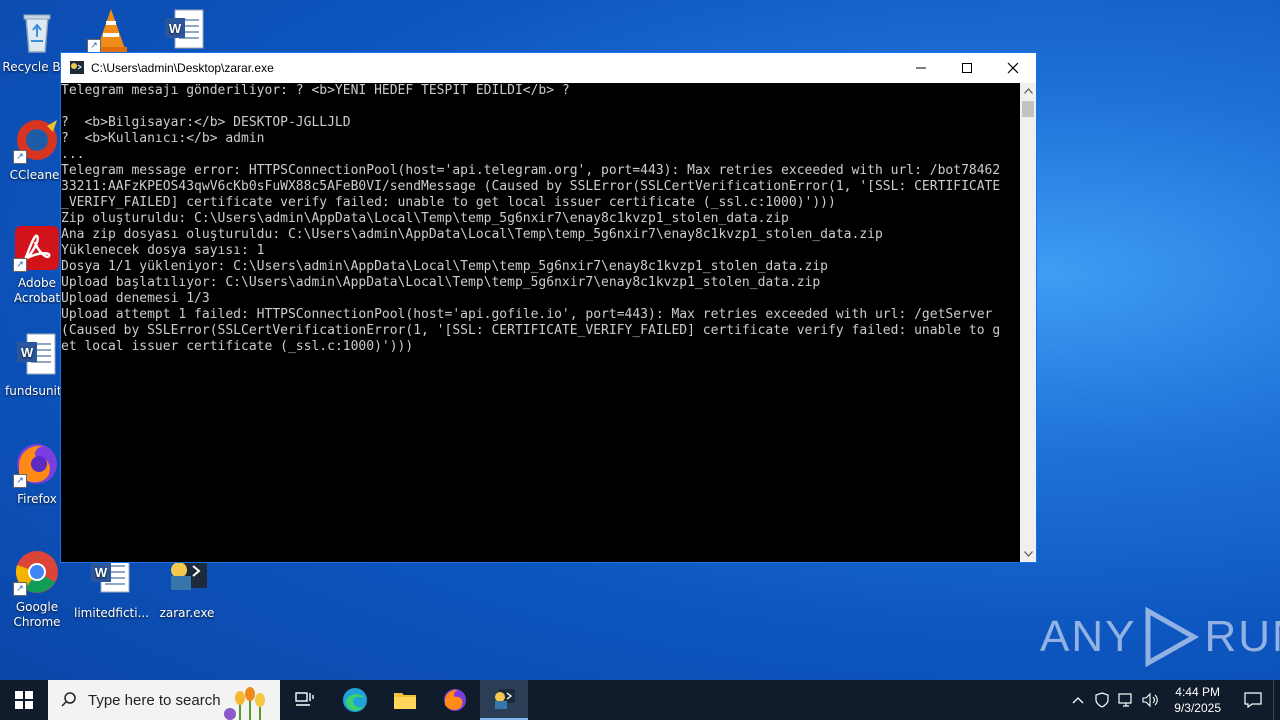  I want to click on close-button, so click(1013, 68).